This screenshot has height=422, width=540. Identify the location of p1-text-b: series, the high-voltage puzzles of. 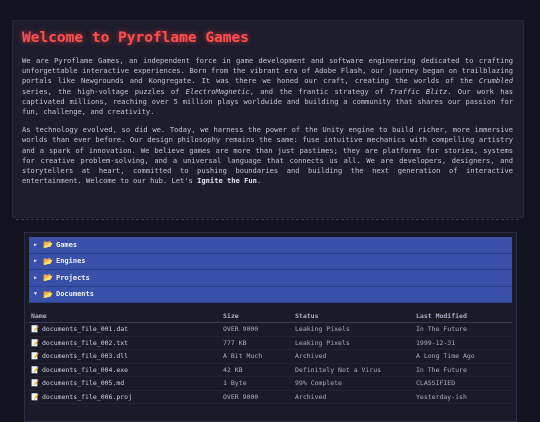
(104, 91).